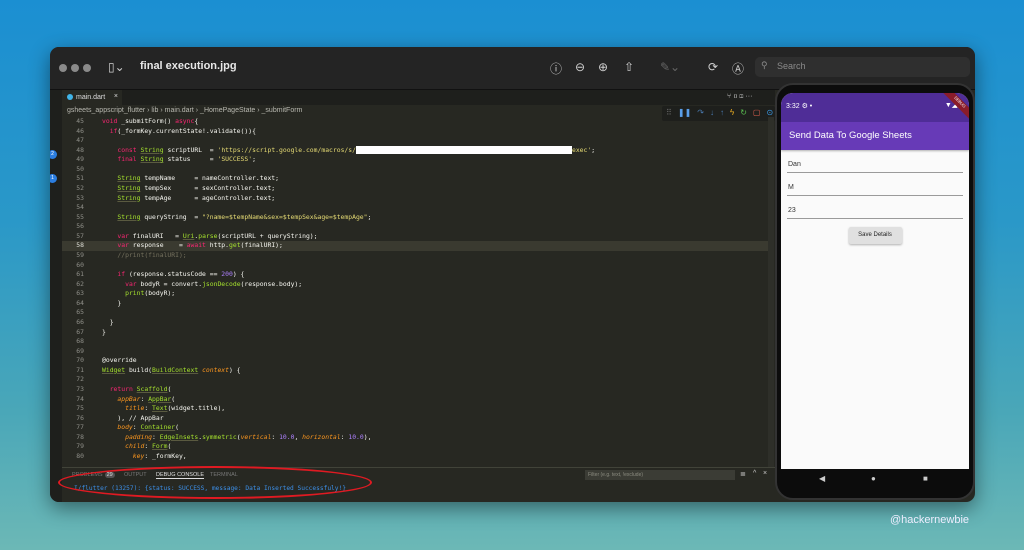 The height and width of the screenshot is (550, 1024). What do you see at coordinates (73, 275) in the screenshot?
I see `line-number: 61` at bounding box center [73, 275].